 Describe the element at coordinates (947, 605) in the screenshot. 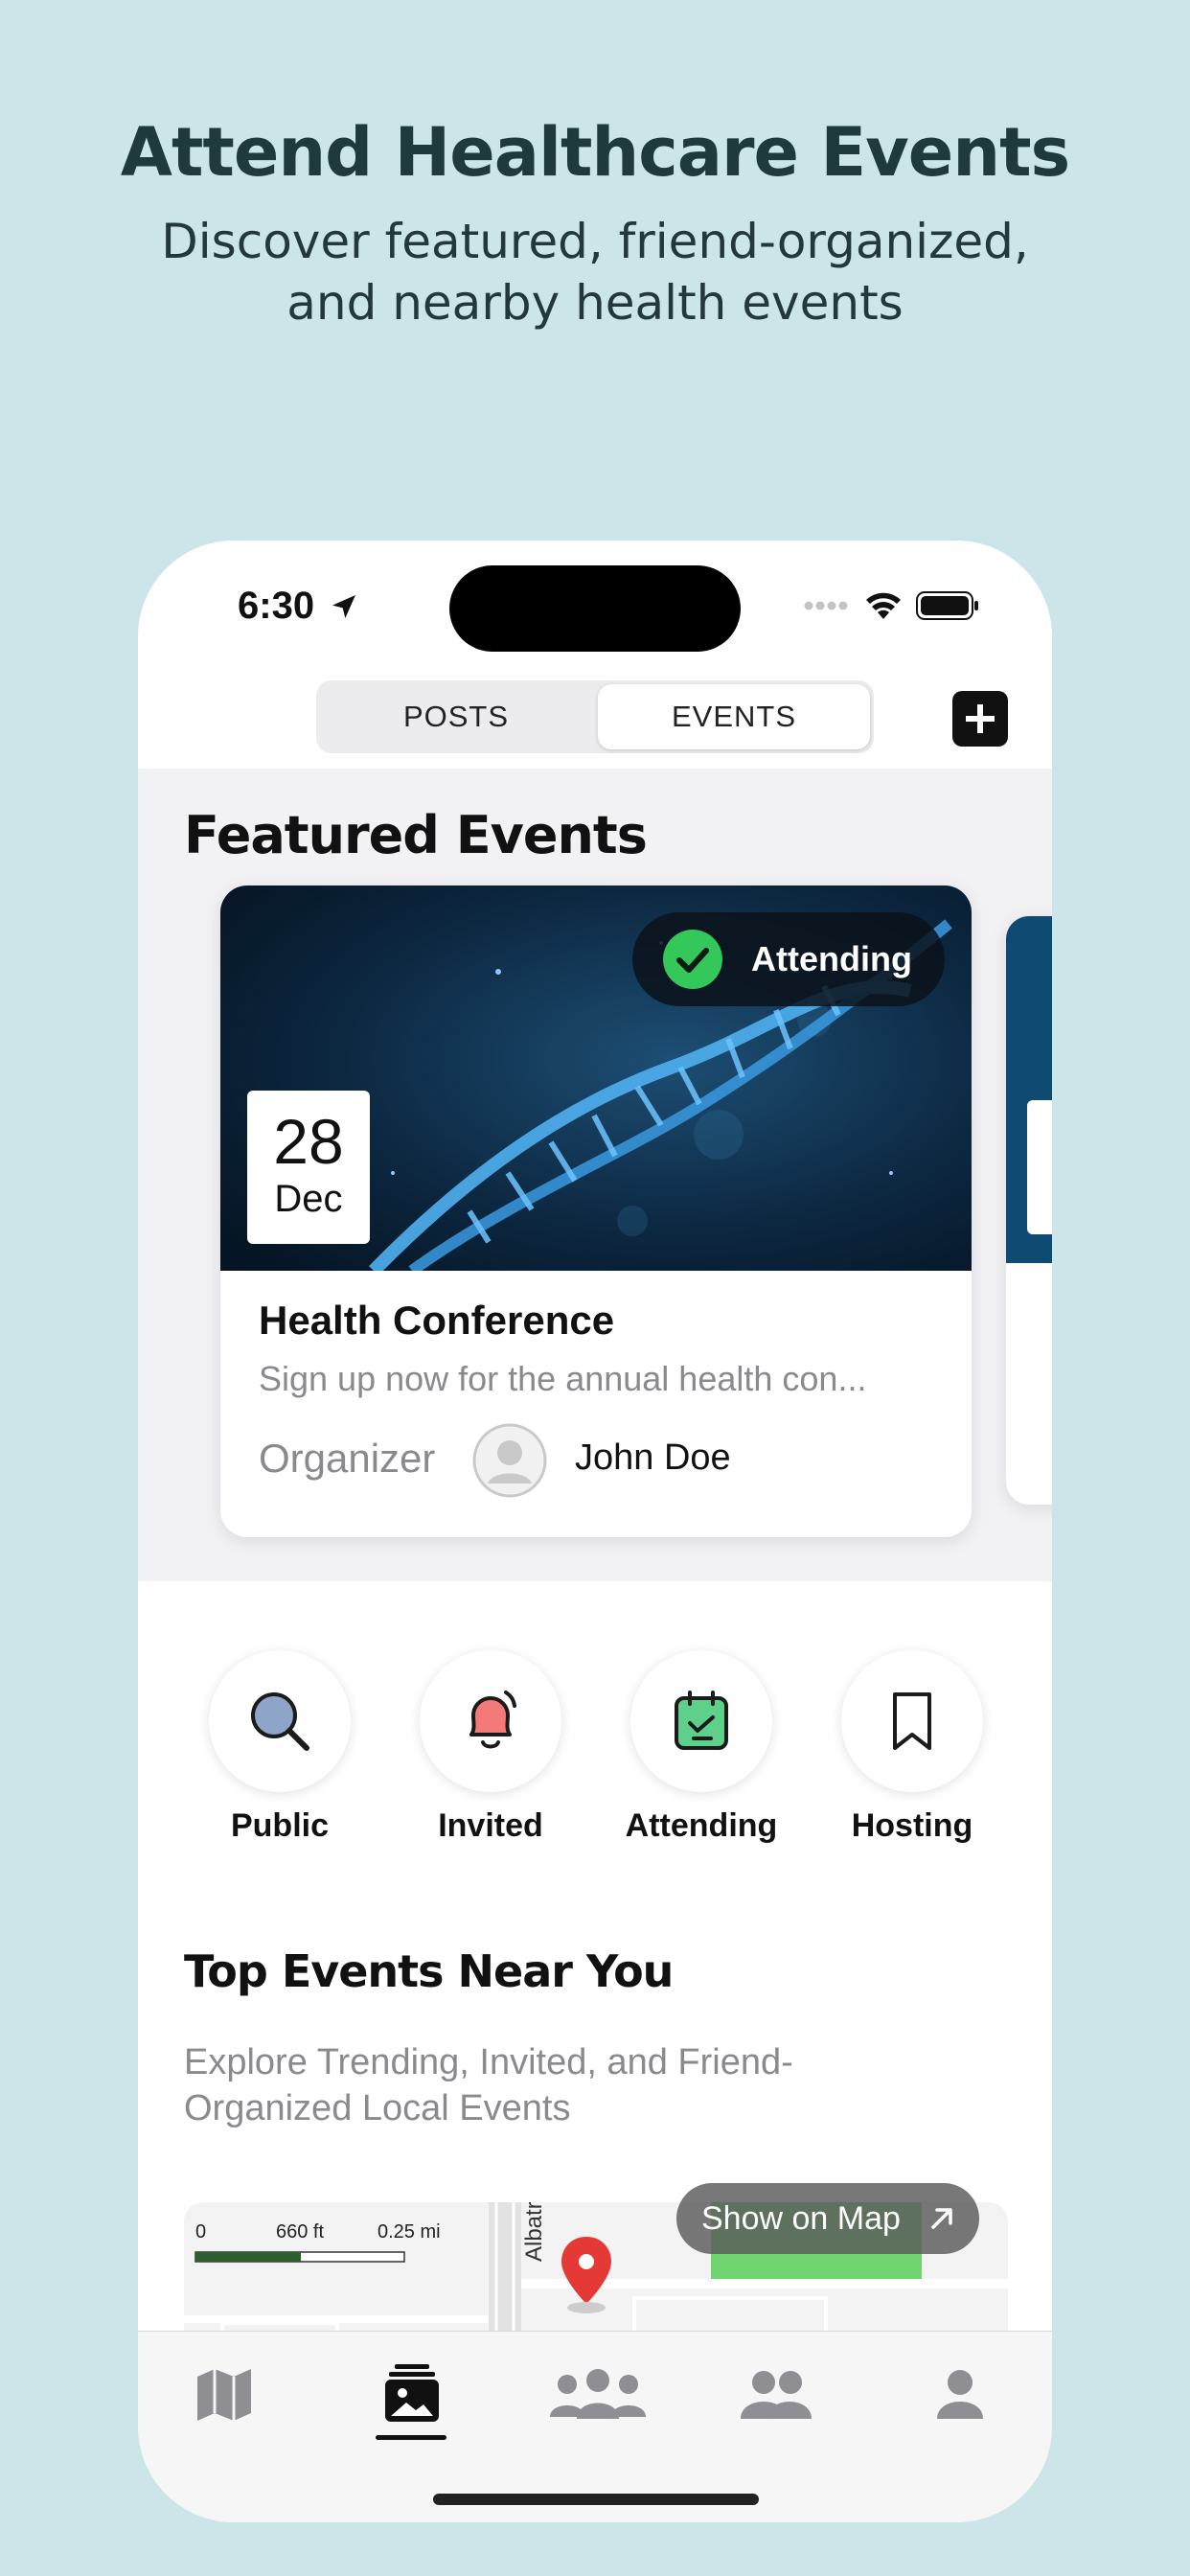

I see `battery-icon` at that location.